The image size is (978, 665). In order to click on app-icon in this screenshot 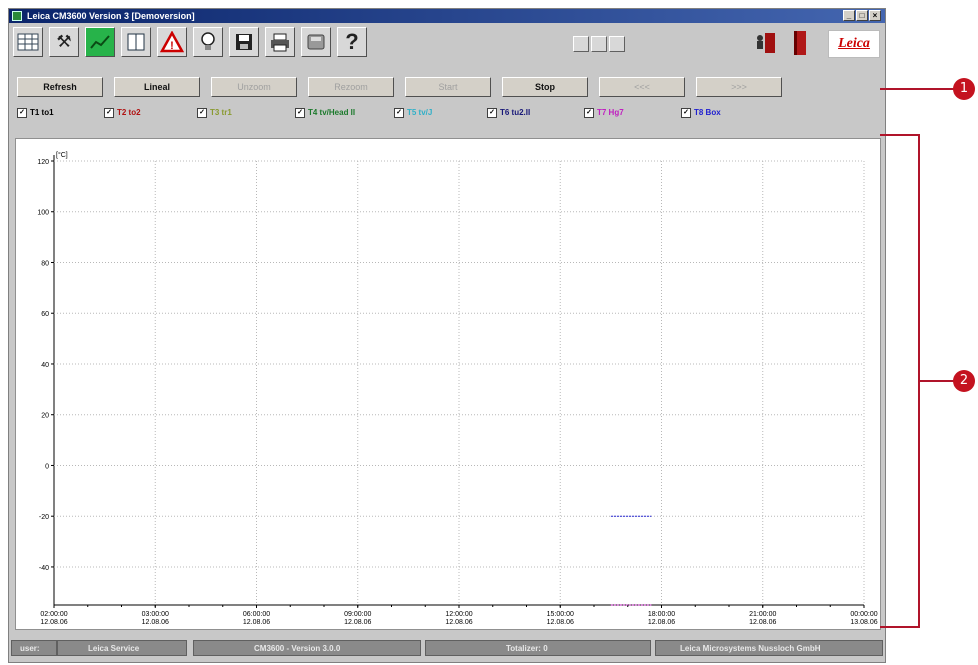, I will do `click(17, 16)`.